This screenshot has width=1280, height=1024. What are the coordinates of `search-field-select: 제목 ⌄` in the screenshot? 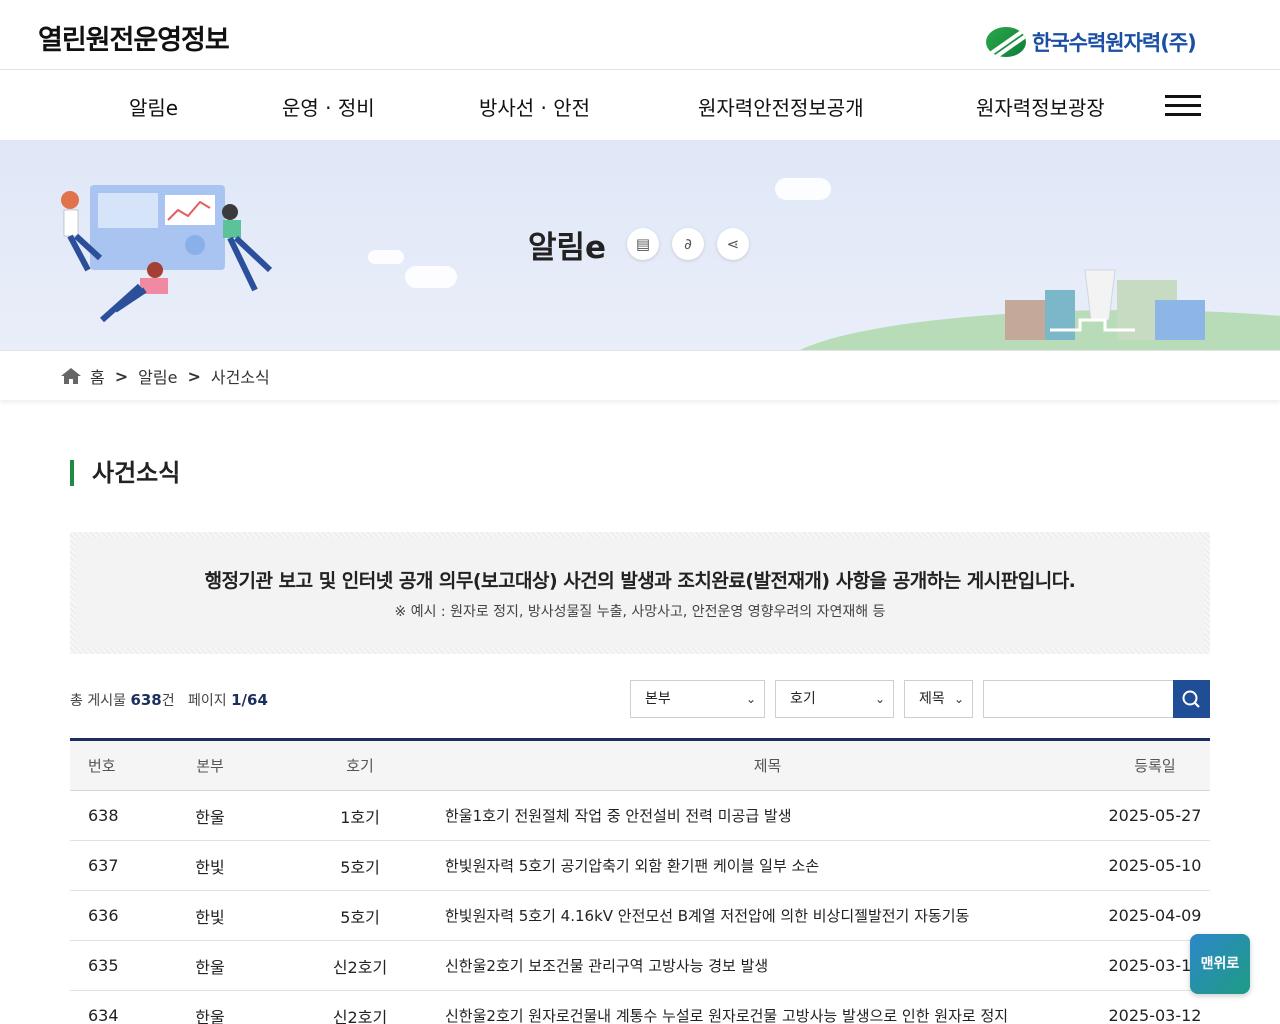 It's located at (938, 699).